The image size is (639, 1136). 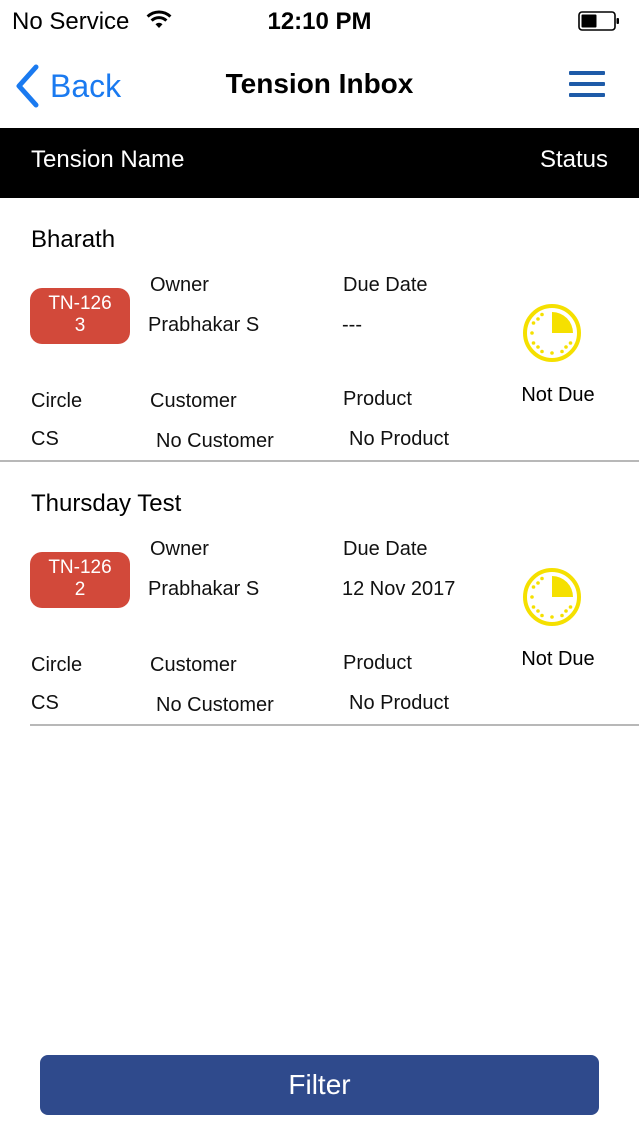 What do you see at coordinates (73, 239) in the screenshot?
I see `tension-name: Bharath` at bounding box center [73, 239].